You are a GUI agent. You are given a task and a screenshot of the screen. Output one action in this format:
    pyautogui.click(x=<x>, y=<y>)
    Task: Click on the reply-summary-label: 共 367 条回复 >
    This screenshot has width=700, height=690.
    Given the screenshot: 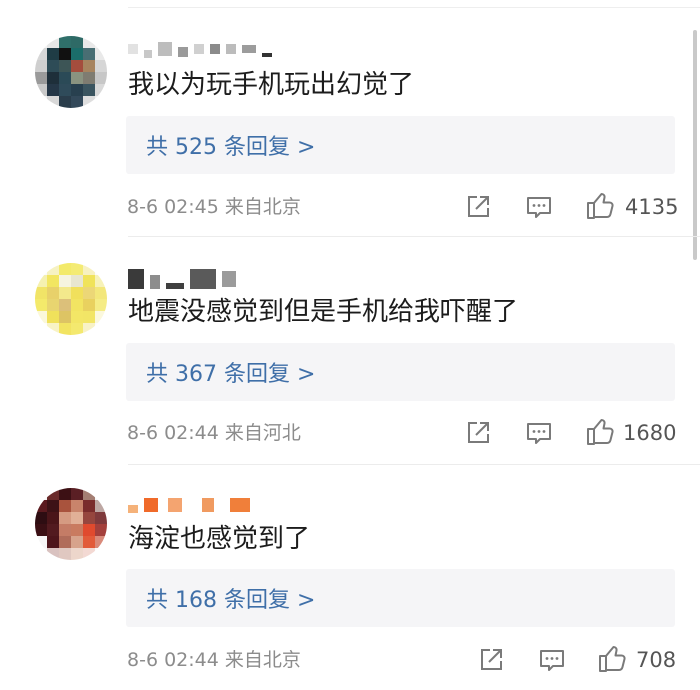 What is the action you would take?
    pyautogui.click(x=231, y=374)
    